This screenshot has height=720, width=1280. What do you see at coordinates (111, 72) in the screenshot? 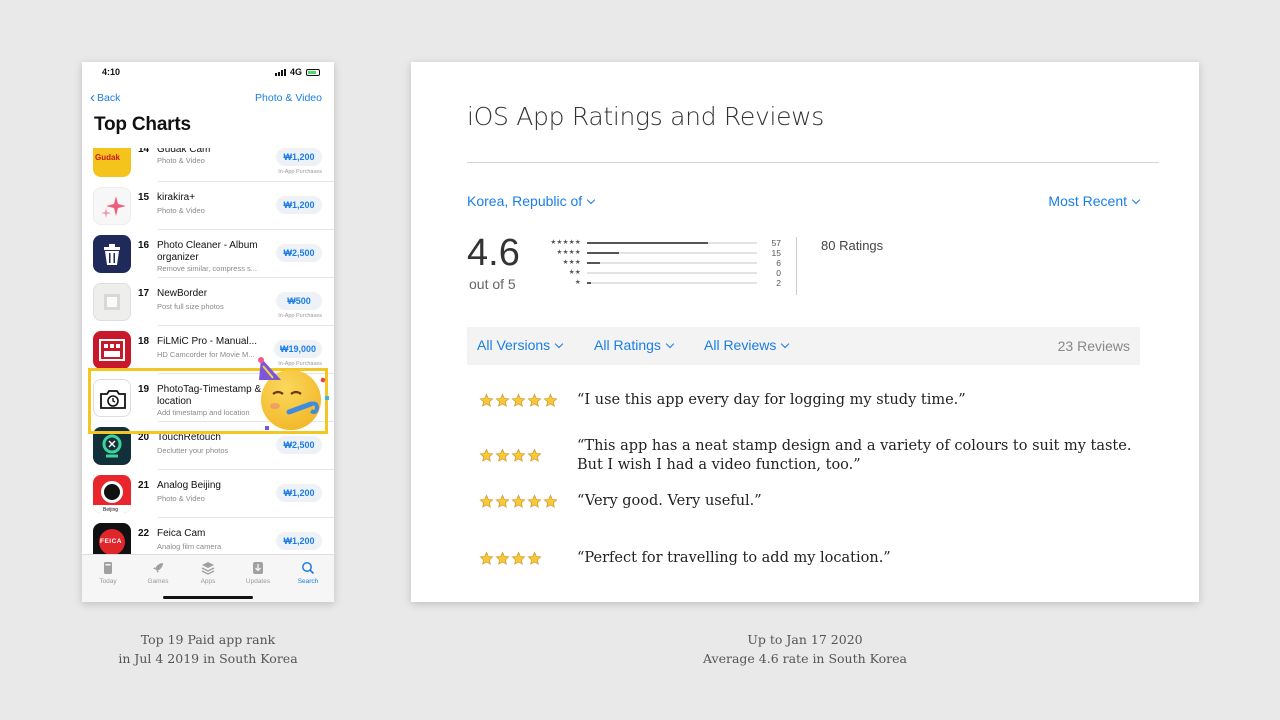
I see `status-time: 4:10` at bounding box center [111, 72].